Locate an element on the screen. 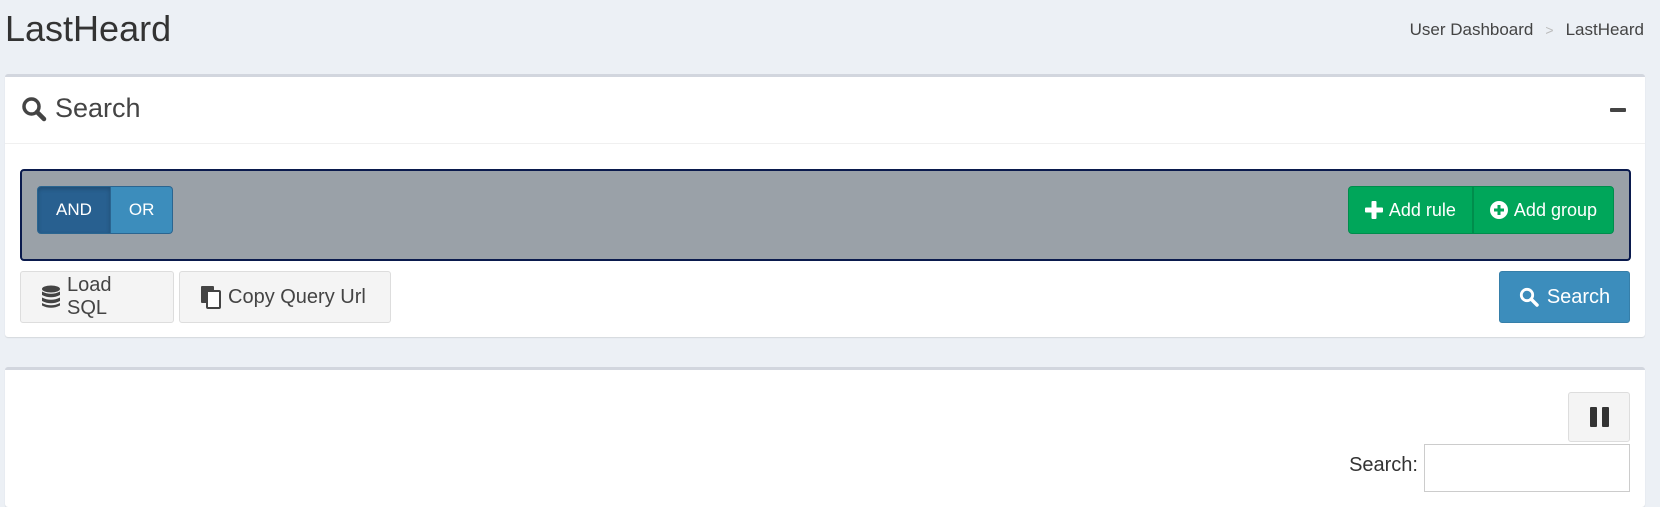  breadcrumb: User Dashboard > LastHeard is located at coordinates (1527, 30).